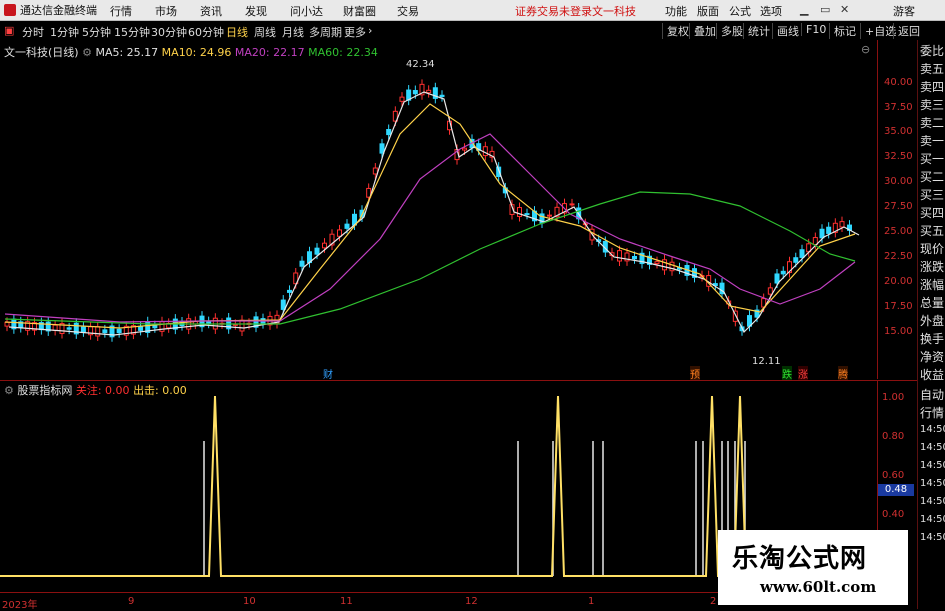  What do you see at coordinates (355, 32) in the screenshot?
I see `tab-more: 更多` at bounding box center [355, 32].